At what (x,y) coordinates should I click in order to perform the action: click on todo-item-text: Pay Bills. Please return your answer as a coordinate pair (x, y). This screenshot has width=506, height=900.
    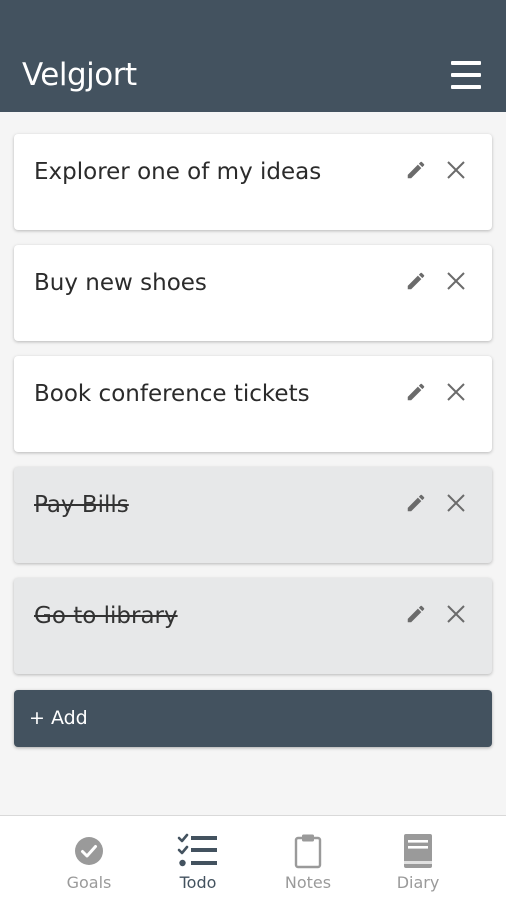
    Looking at the image, I should click on (81, 505).